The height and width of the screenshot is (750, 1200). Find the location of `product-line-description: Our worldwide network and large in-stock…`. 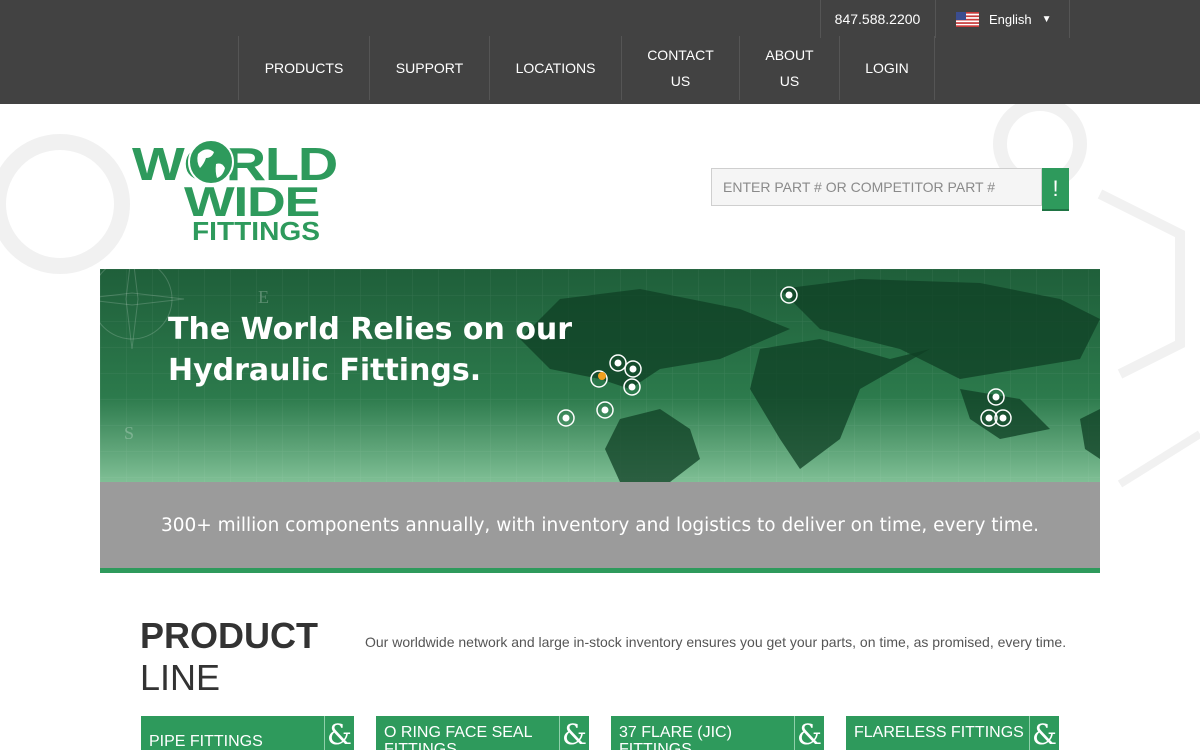

product-line-description: Our worldwide network and large in-stock… is located at coordinates (716, 642).